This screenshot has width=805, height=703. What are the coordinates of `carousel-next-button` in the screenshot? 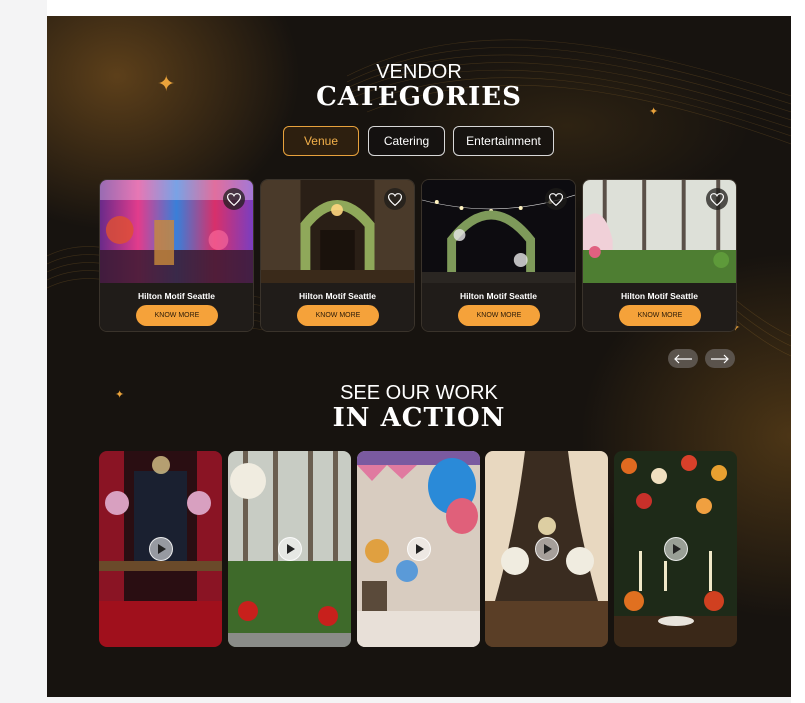 It's located at (720, 358).